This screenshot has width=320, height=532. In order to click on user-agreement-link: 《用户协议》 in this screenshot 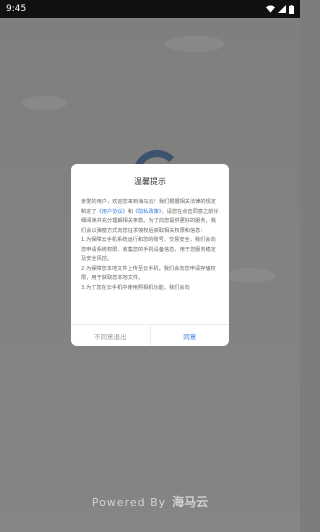, I will do `click(112, 212)`.